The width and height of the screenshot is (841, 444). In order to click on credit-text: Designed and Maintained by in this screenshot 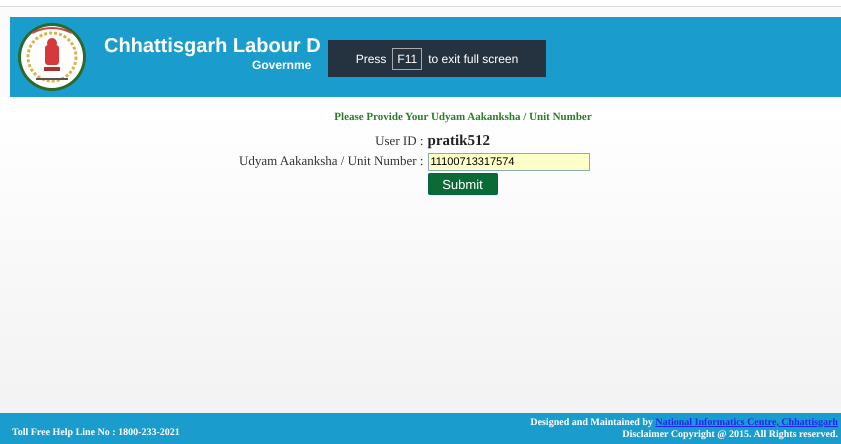, I will do `click(591, 422)`.